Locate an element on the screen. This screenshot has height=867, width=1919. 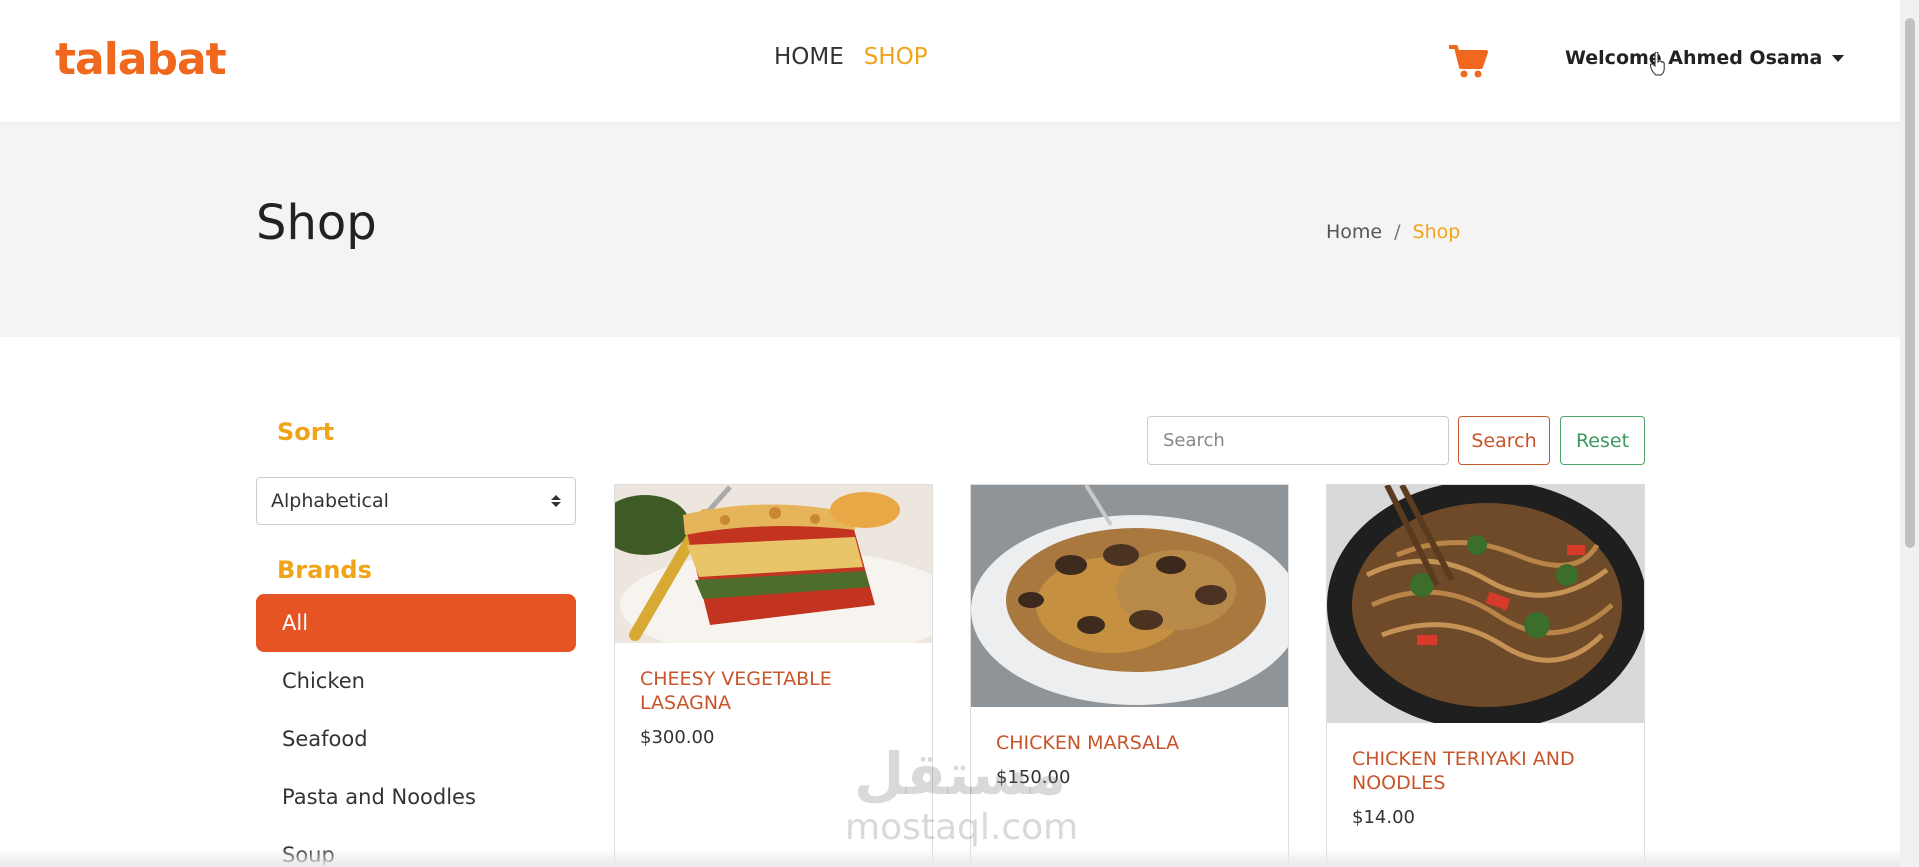
main-nav: HOME SHOP is located at coordinates (851, 57).